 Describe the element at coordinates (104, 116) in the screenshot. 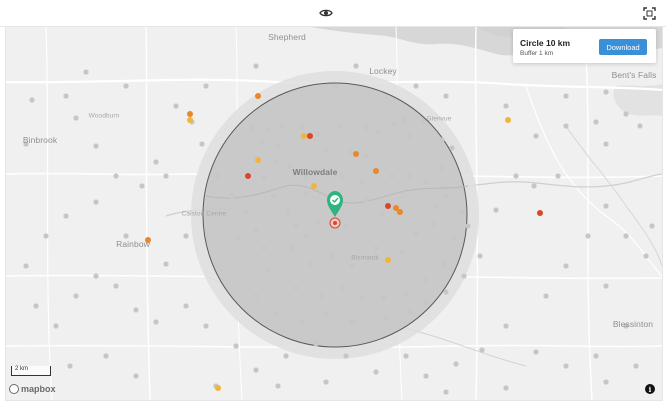

I see `place-label: Woodburn` at that location.